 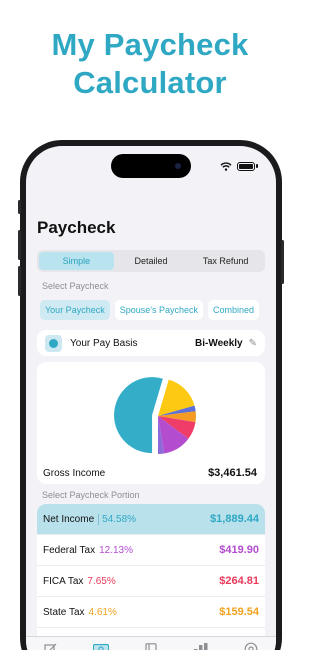 What do you see at coordinates (151, 646) in the screenshot?
I see `document-icon` at bounding box center [151, 646].